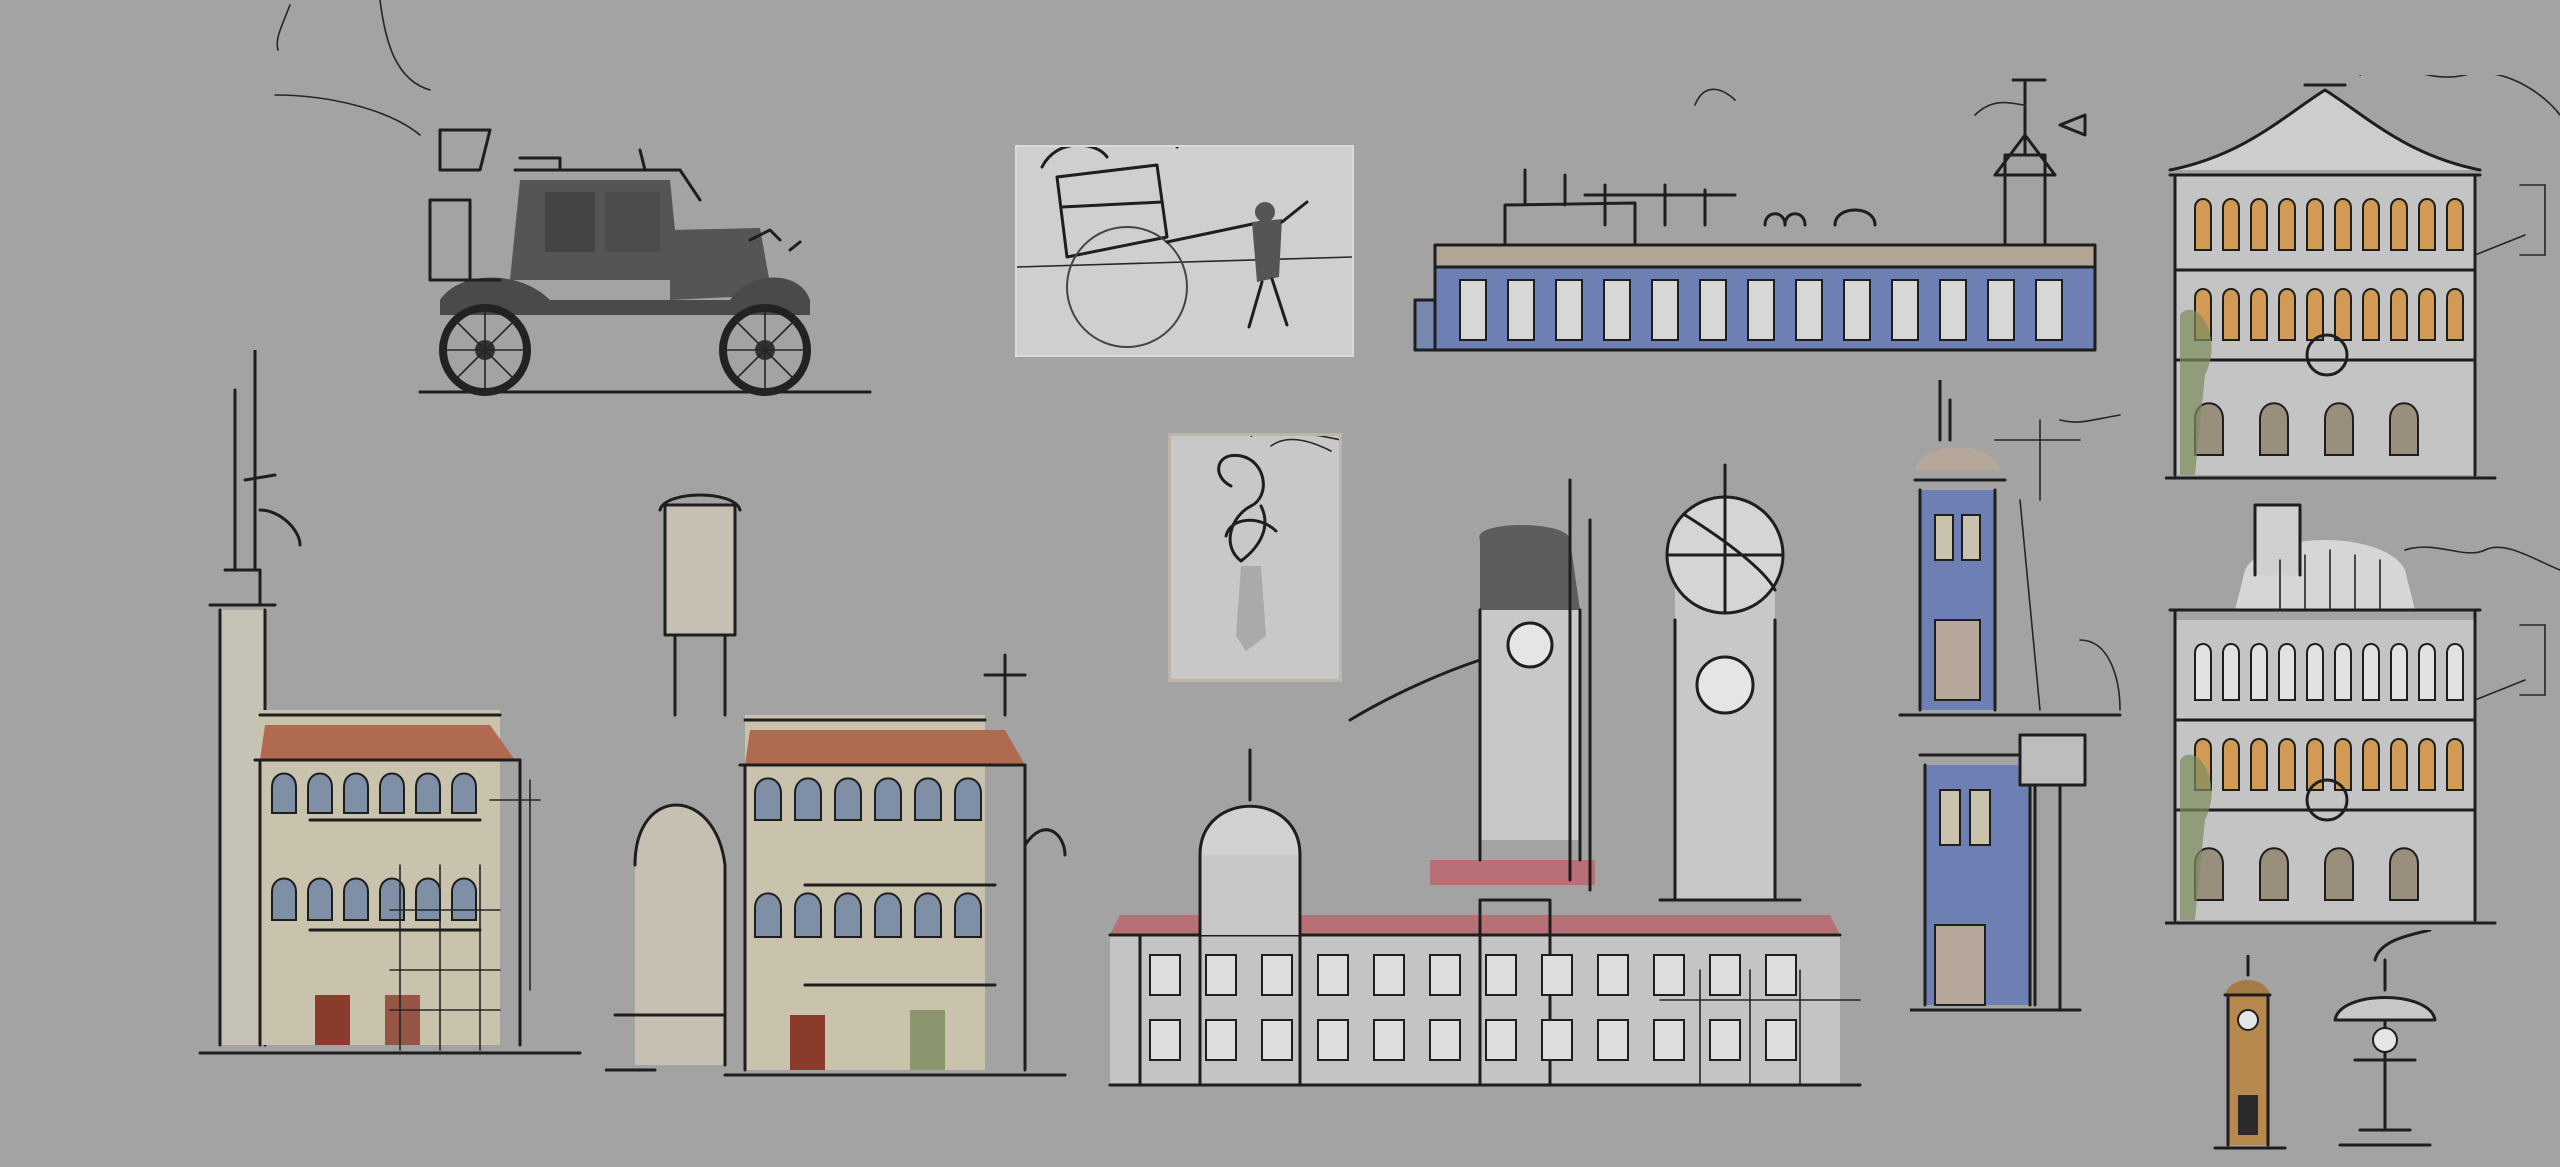 The width and height of the screenshot is (2560, 1167). I want to click on lamp-post-kiosk, so click(2385, 1038).